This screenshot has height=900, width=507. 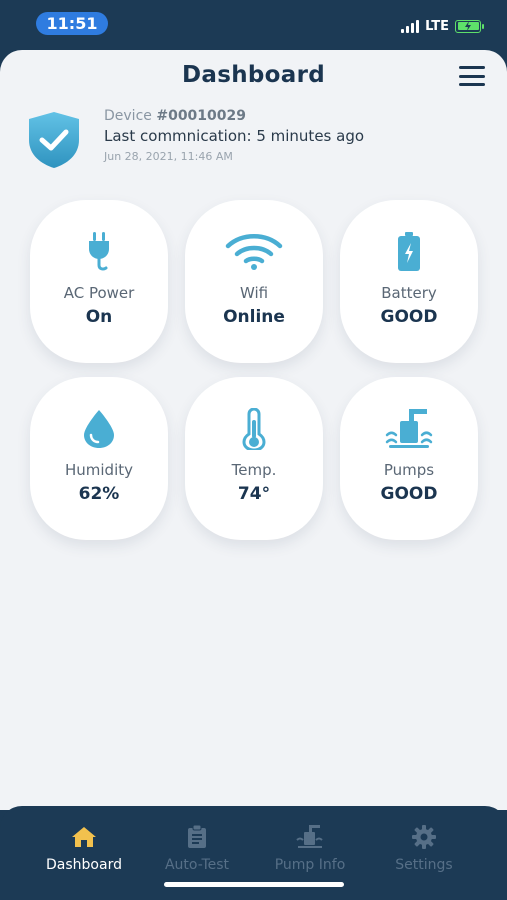 I want to click on nav-item-dashboard: Dashboard, so click(x=84, y=848).